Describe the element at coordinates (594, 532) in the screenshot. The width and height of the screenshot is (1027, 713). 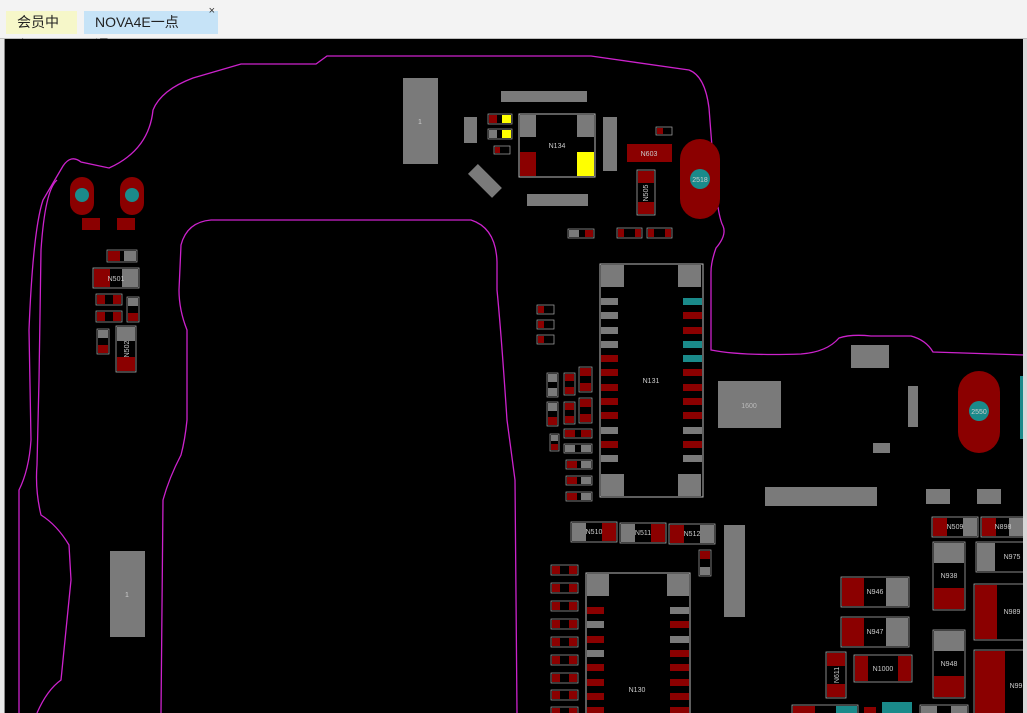
I see `component-n510-label: N510` at that location.